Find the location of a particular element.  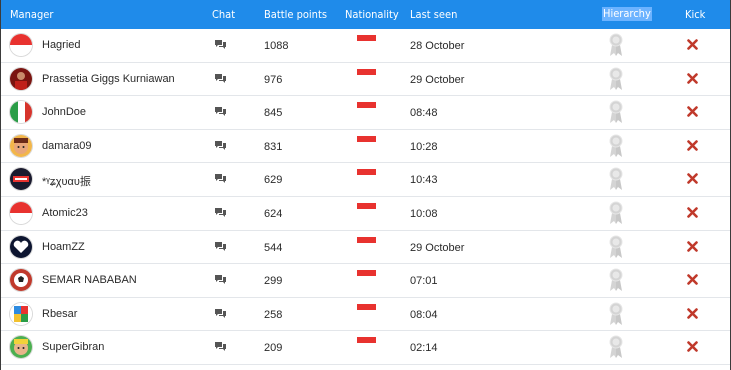

table-row: JohnDoe 845 08:48 is located at coordinates (365, 113).